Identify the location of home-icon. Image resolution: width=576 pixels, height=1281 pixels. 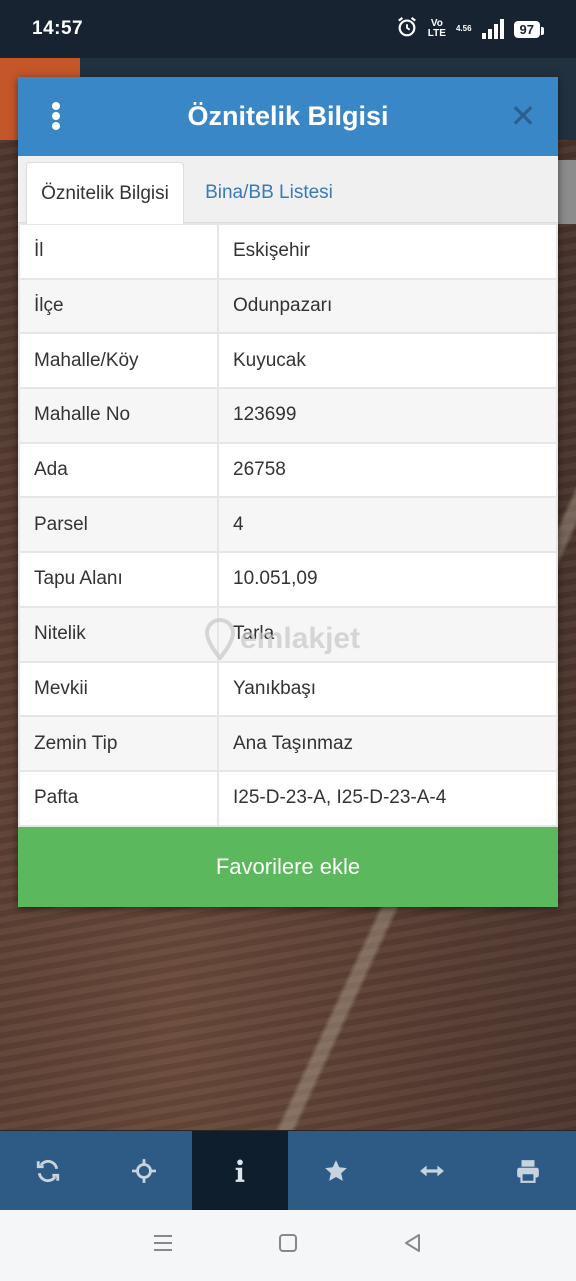
(288, 1245).